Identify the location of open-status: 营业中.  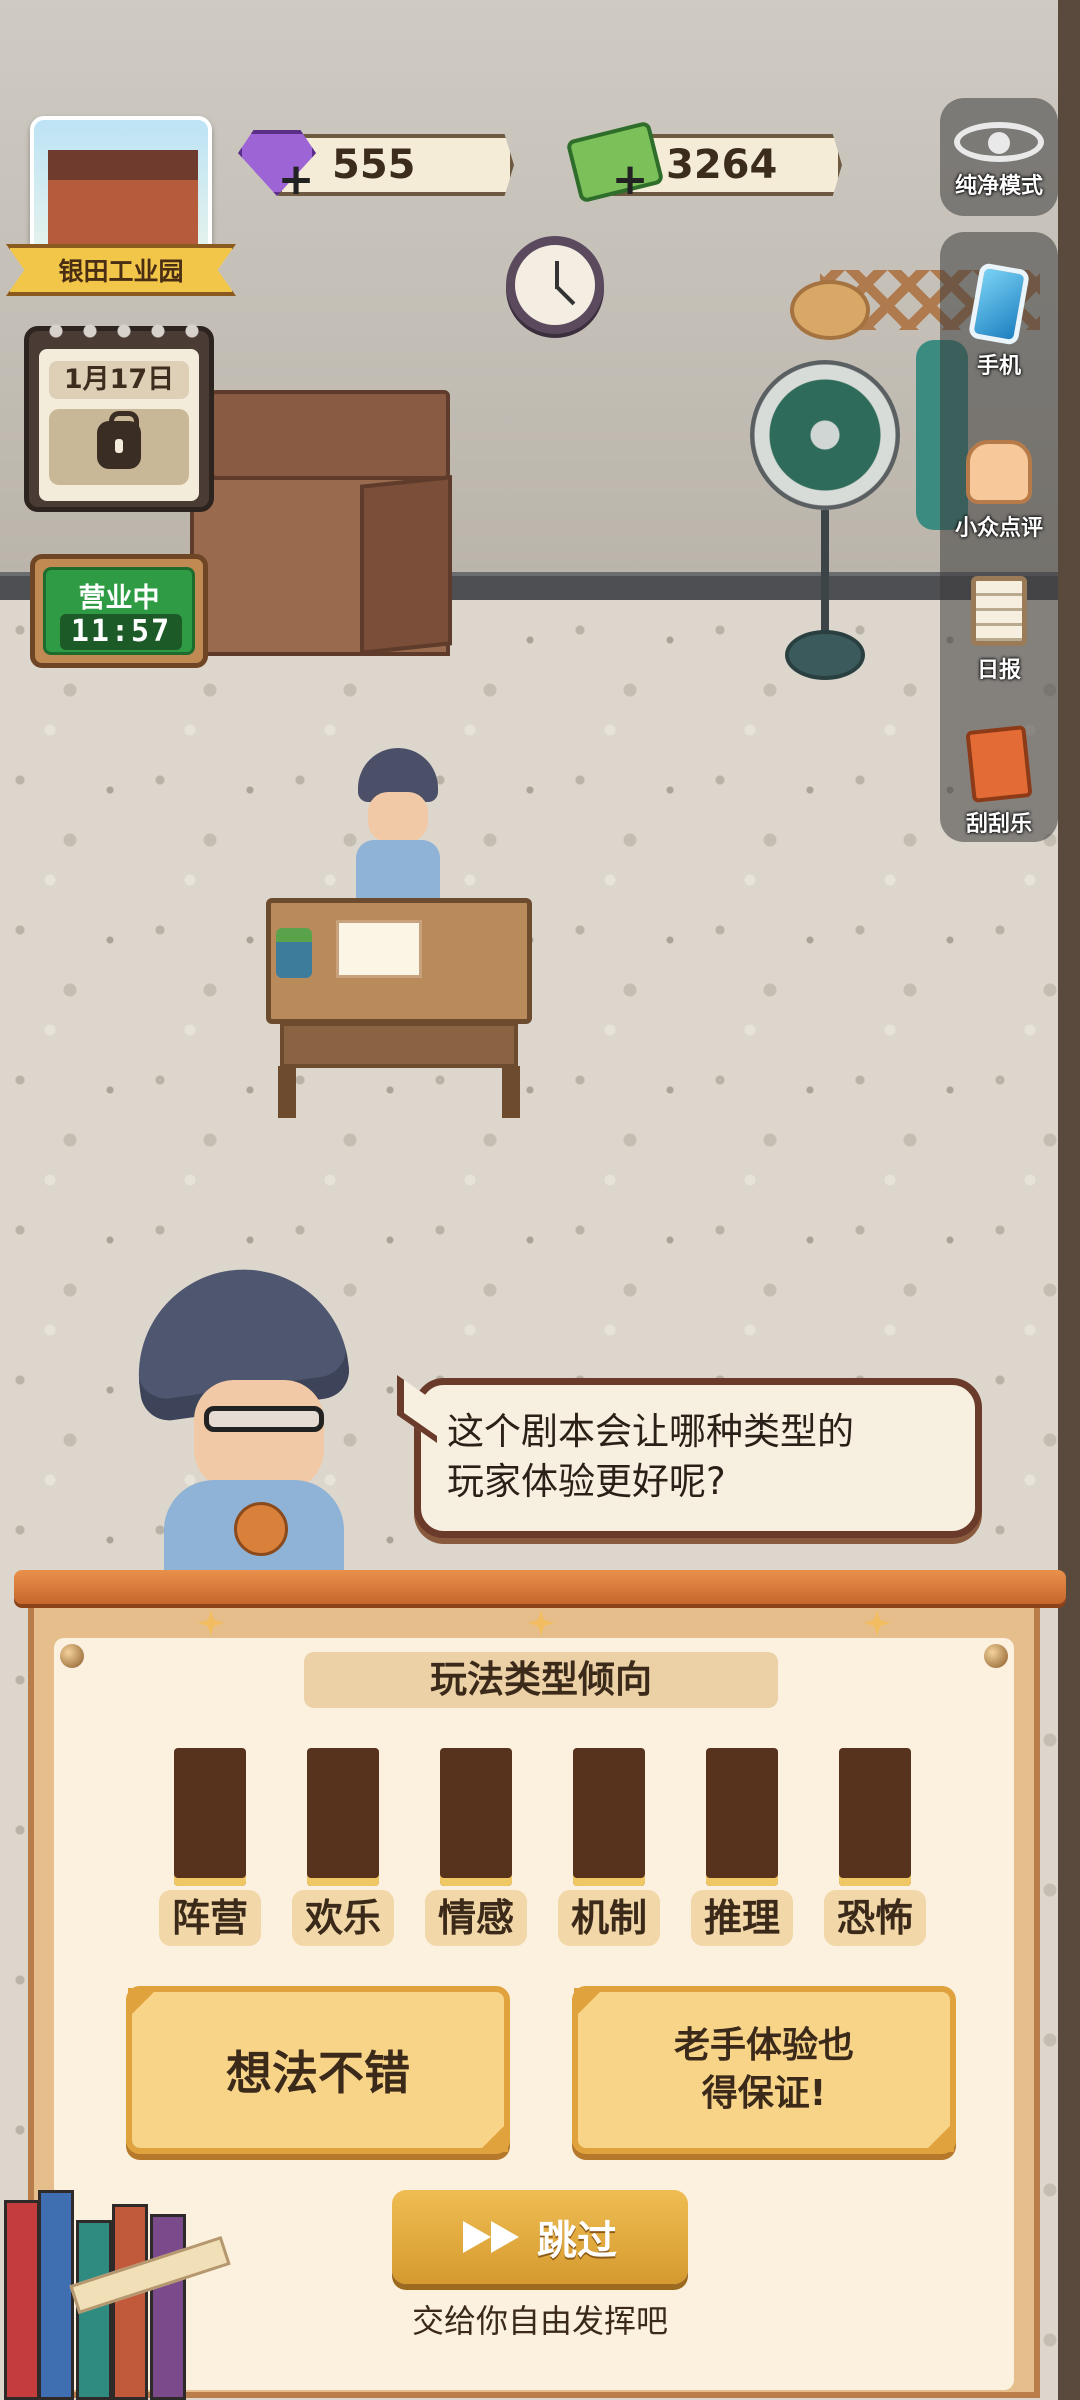
(119, 598).